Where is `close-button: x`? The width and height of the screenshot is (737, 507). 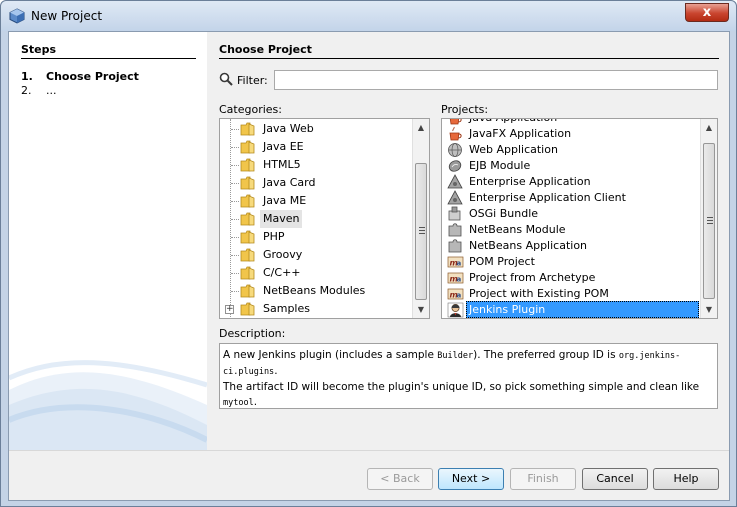 close-button: x is located at coordinates (707, 12).